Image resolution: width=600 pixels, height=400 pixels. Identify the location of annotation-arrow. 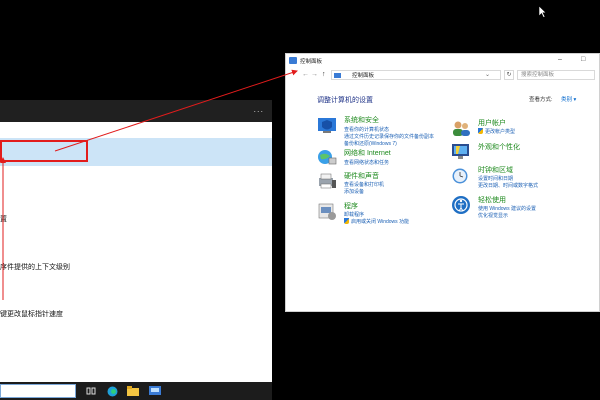
(176, 110).